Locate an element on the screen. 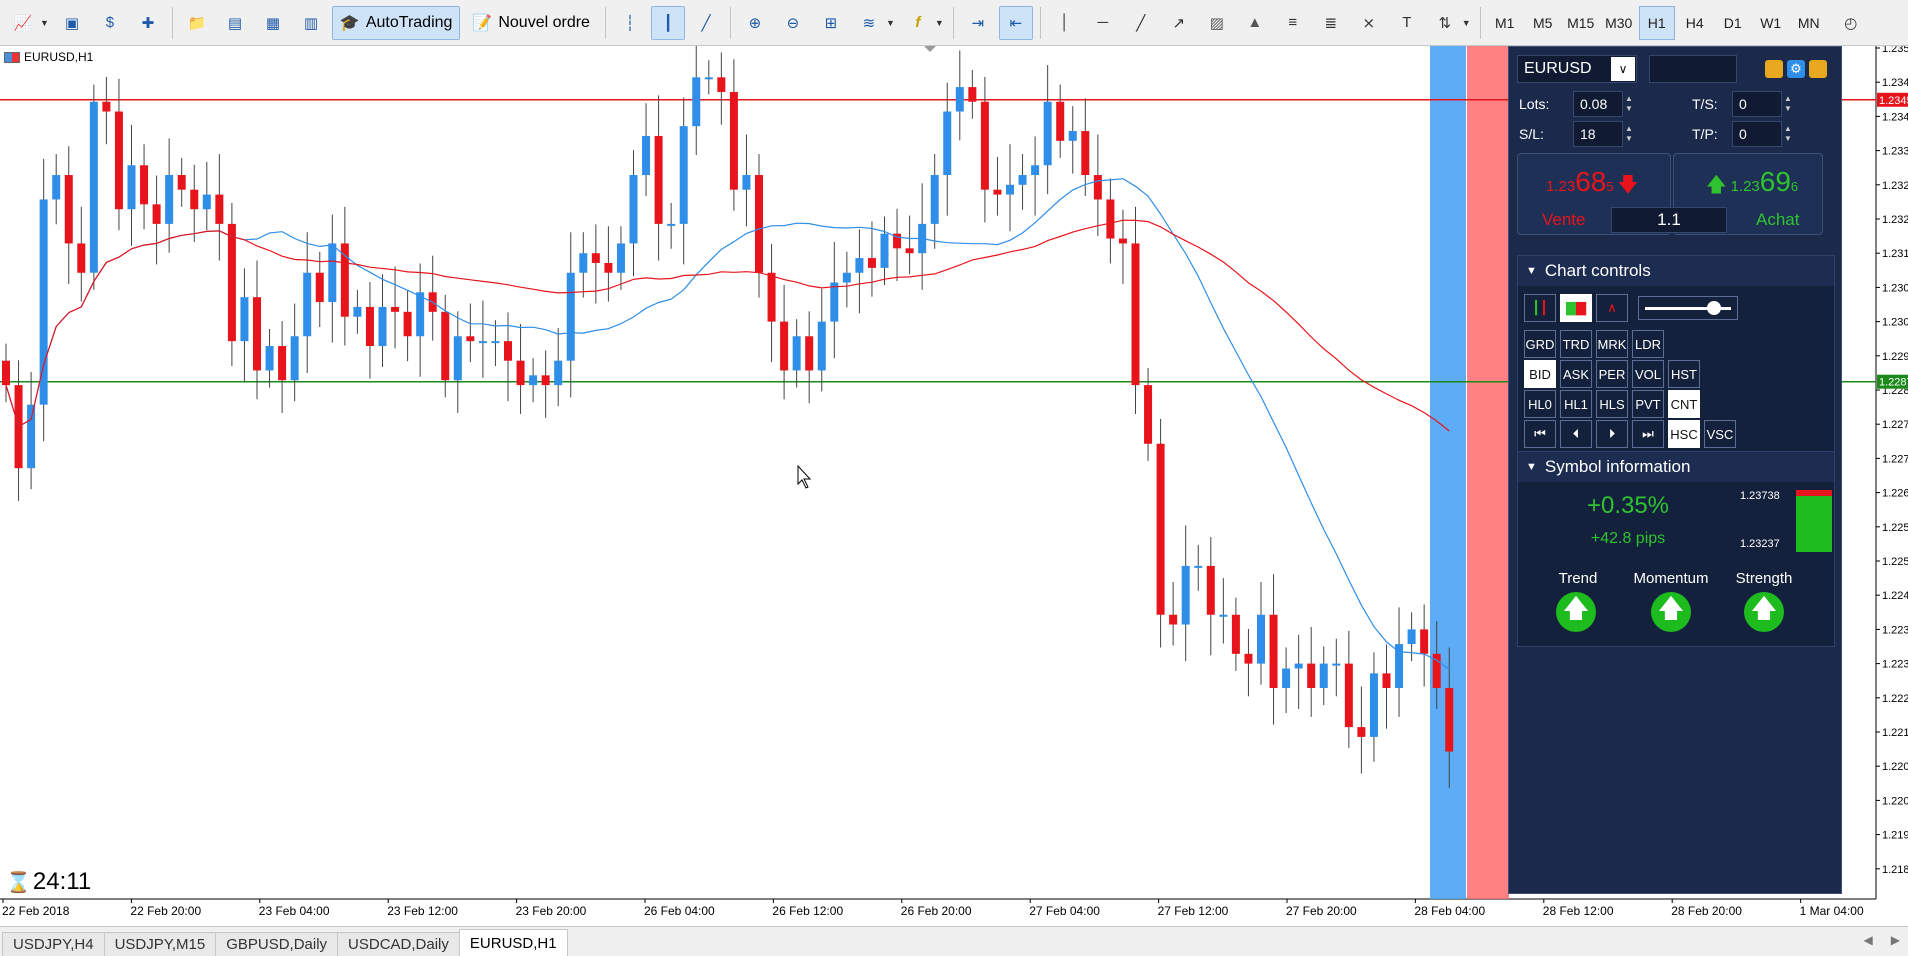 Image resolution: width=1908 pixels, height=956 pixels. tile-windows-icon: ▥ is located at coordinates (311, 23).